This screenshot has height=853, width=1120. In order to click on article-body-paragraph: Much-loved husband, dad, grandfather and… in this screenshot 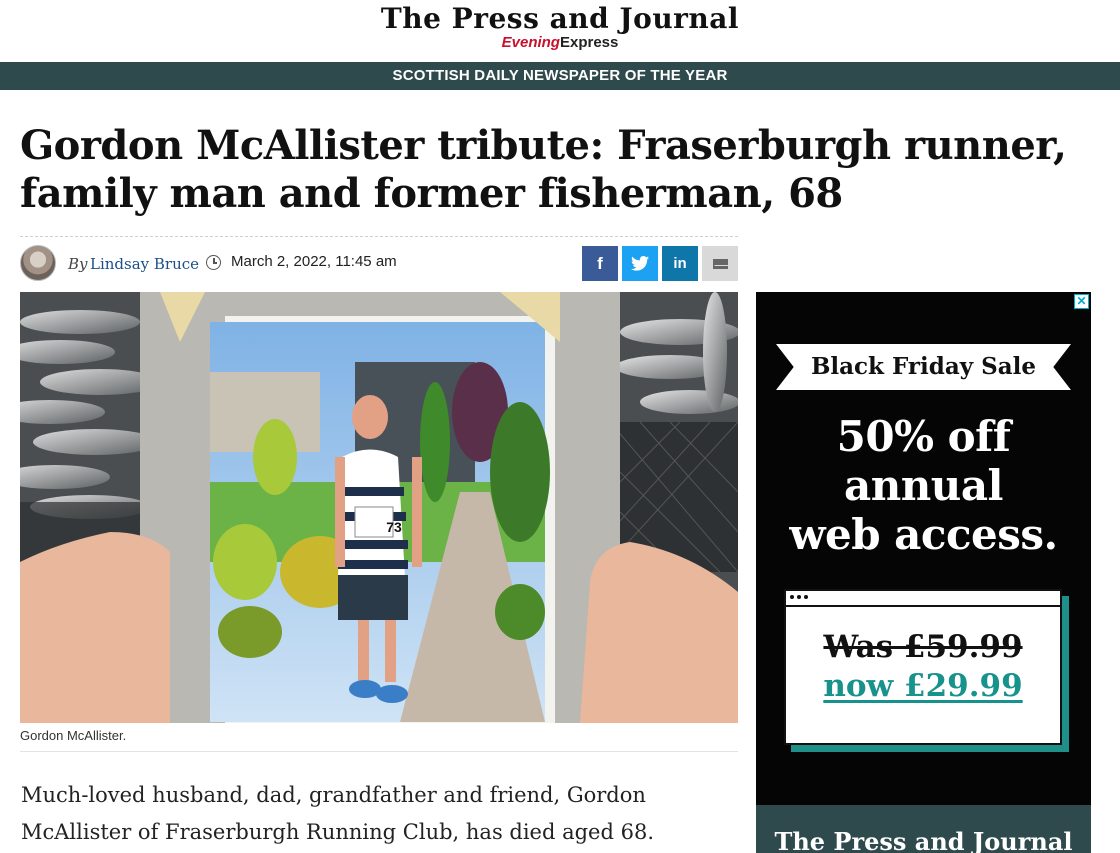, I will do `click(338, 813)`.